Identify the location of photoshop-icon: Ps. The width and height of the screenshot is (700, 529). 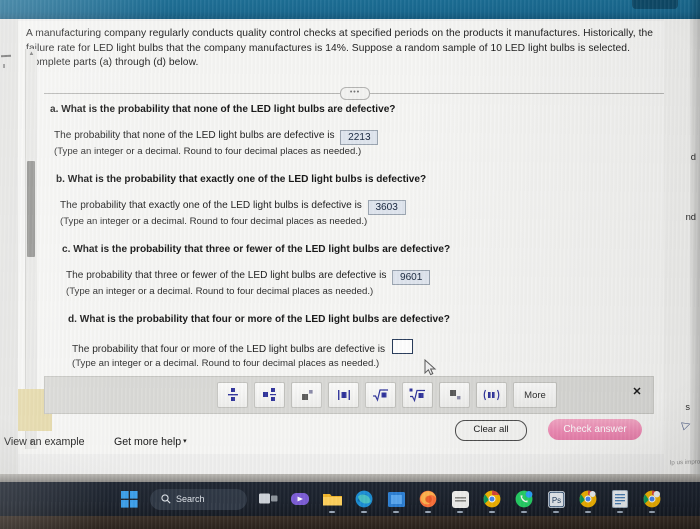
(556, 499).